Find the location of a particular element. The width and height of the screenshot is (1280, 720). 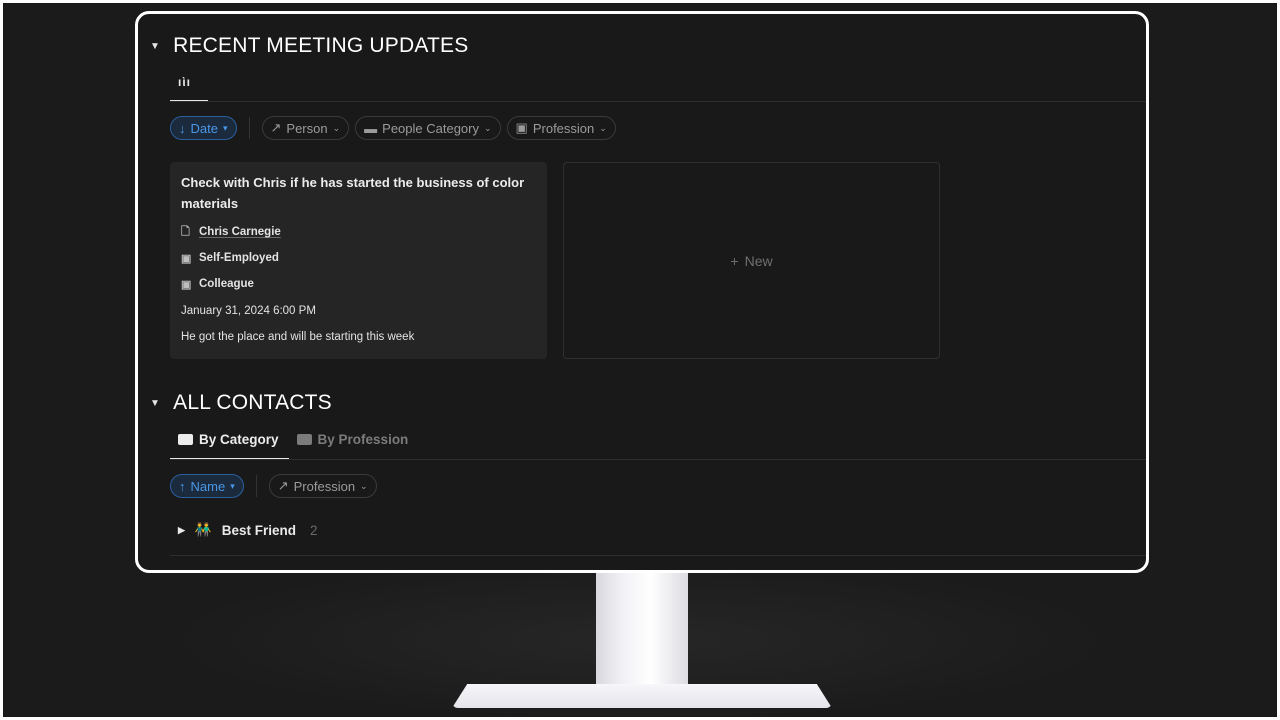

person-filter-label: Person is located at coordinates (307, 128).